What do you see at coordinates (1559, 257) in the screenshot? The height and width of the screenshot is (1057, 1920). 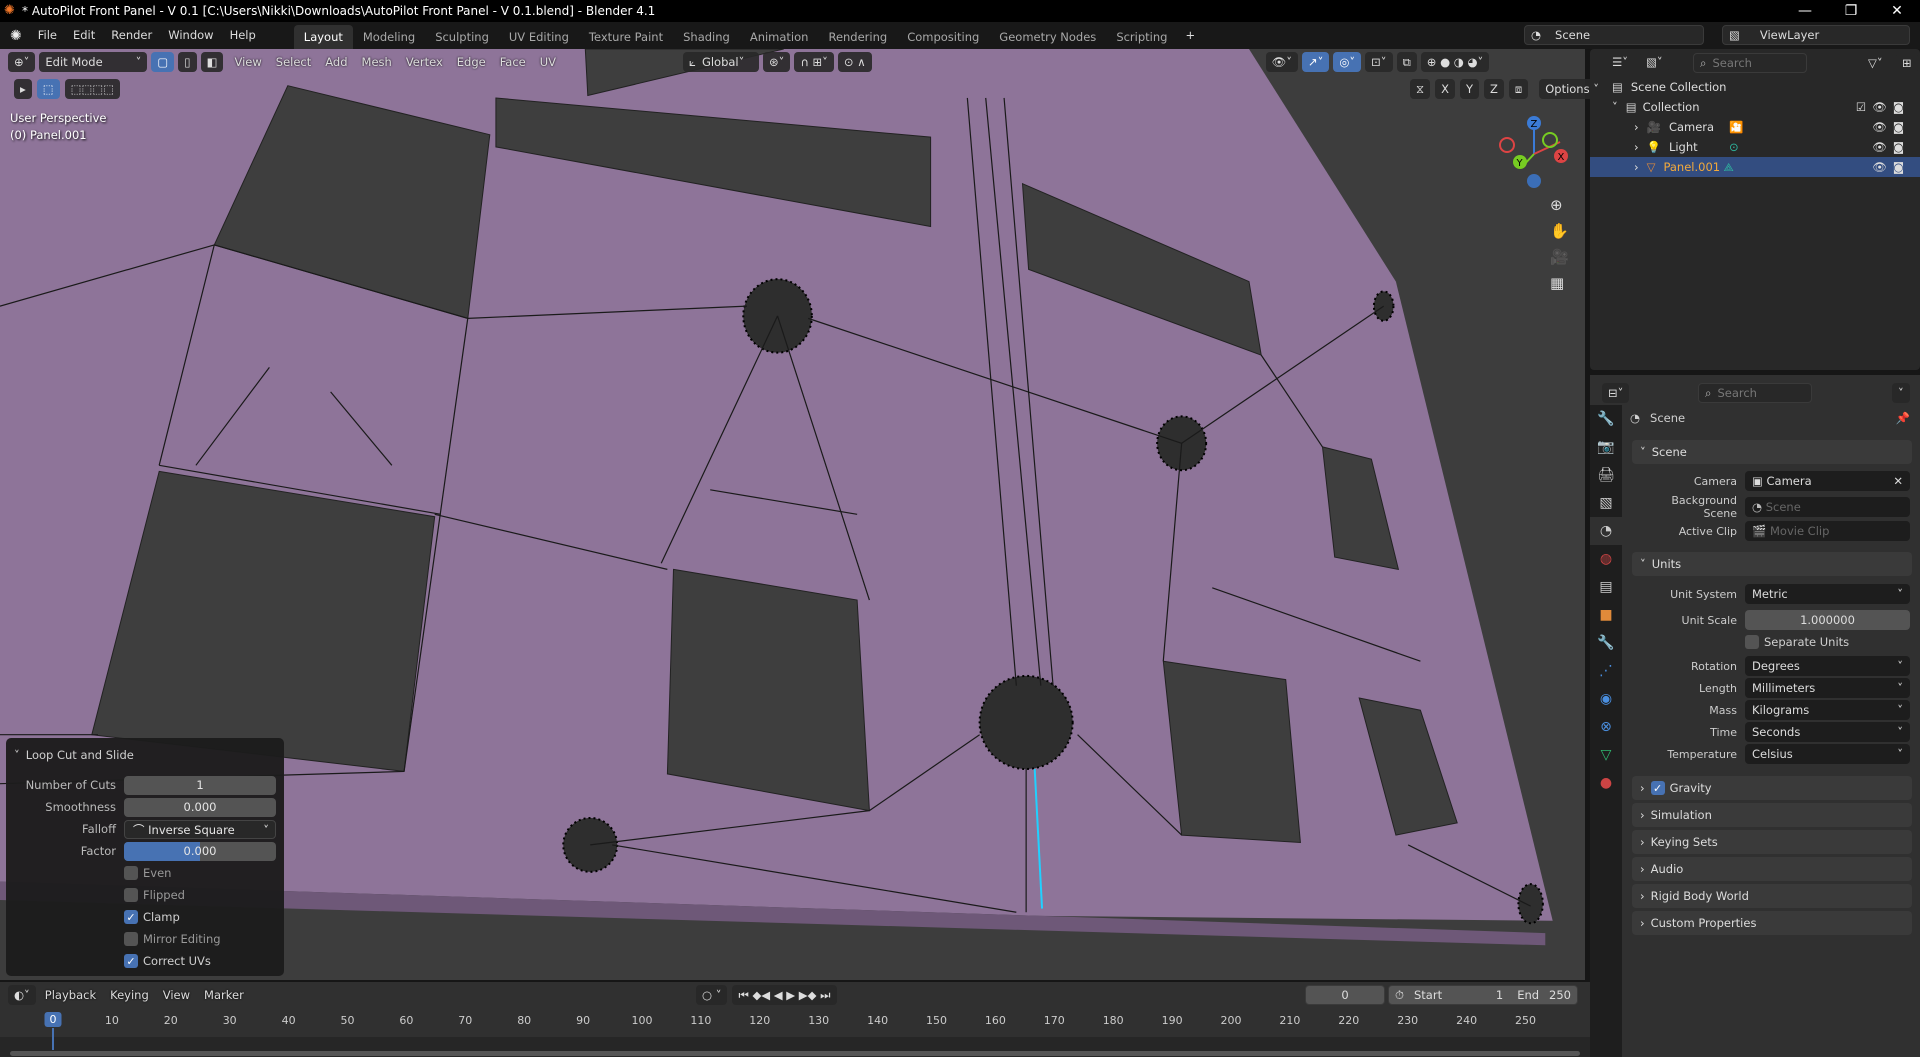 I see `camera-view-icon: 🎥` at bounding box center [1559, 257].